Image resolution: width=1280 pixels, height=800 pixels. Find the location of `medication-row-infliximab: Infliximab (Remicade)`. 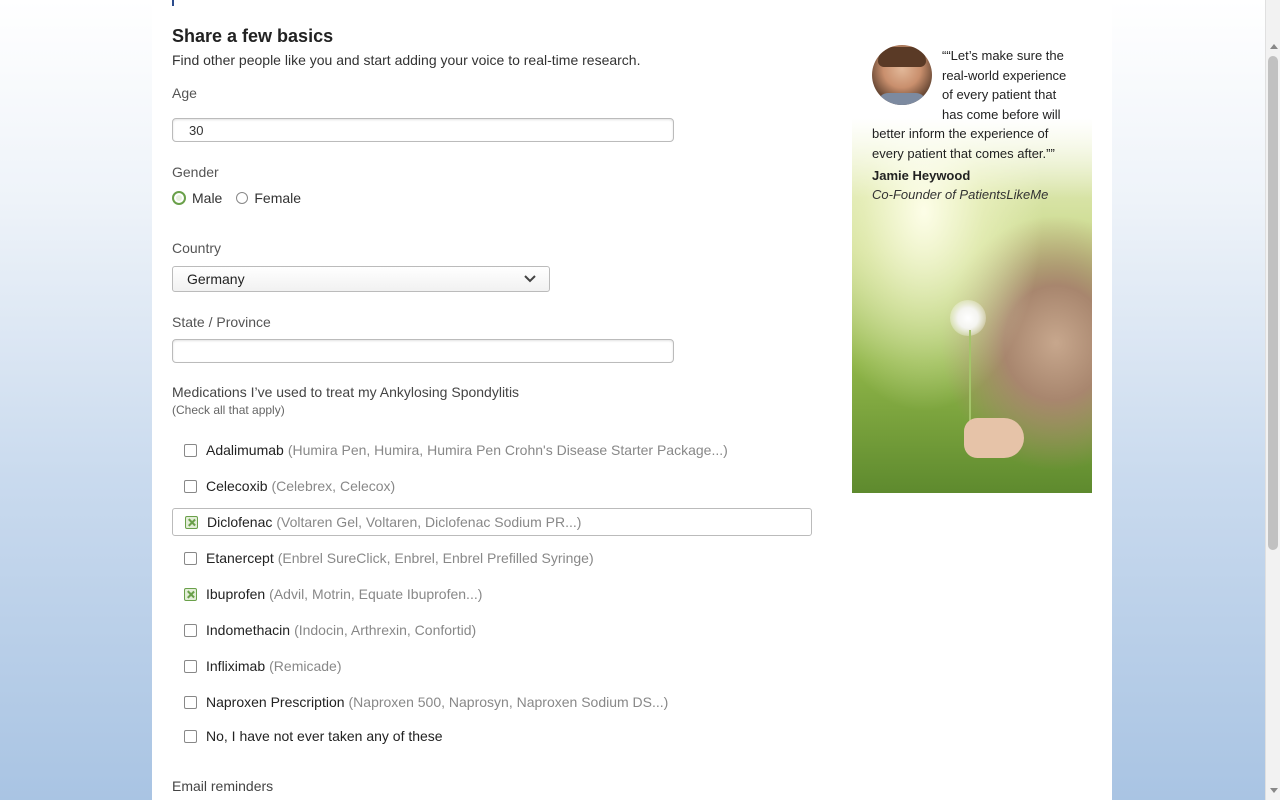

medication-row-infliximab: Infliximab (Remicade) is located at coordinates (492, 666).